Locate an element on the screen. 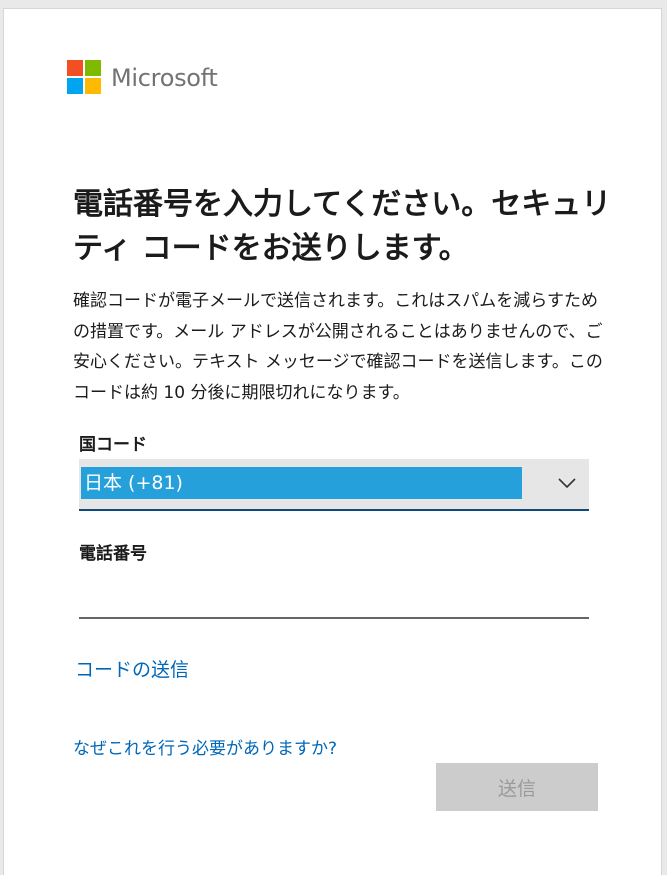  logo-square-blue is located at coordinates (75, 86).